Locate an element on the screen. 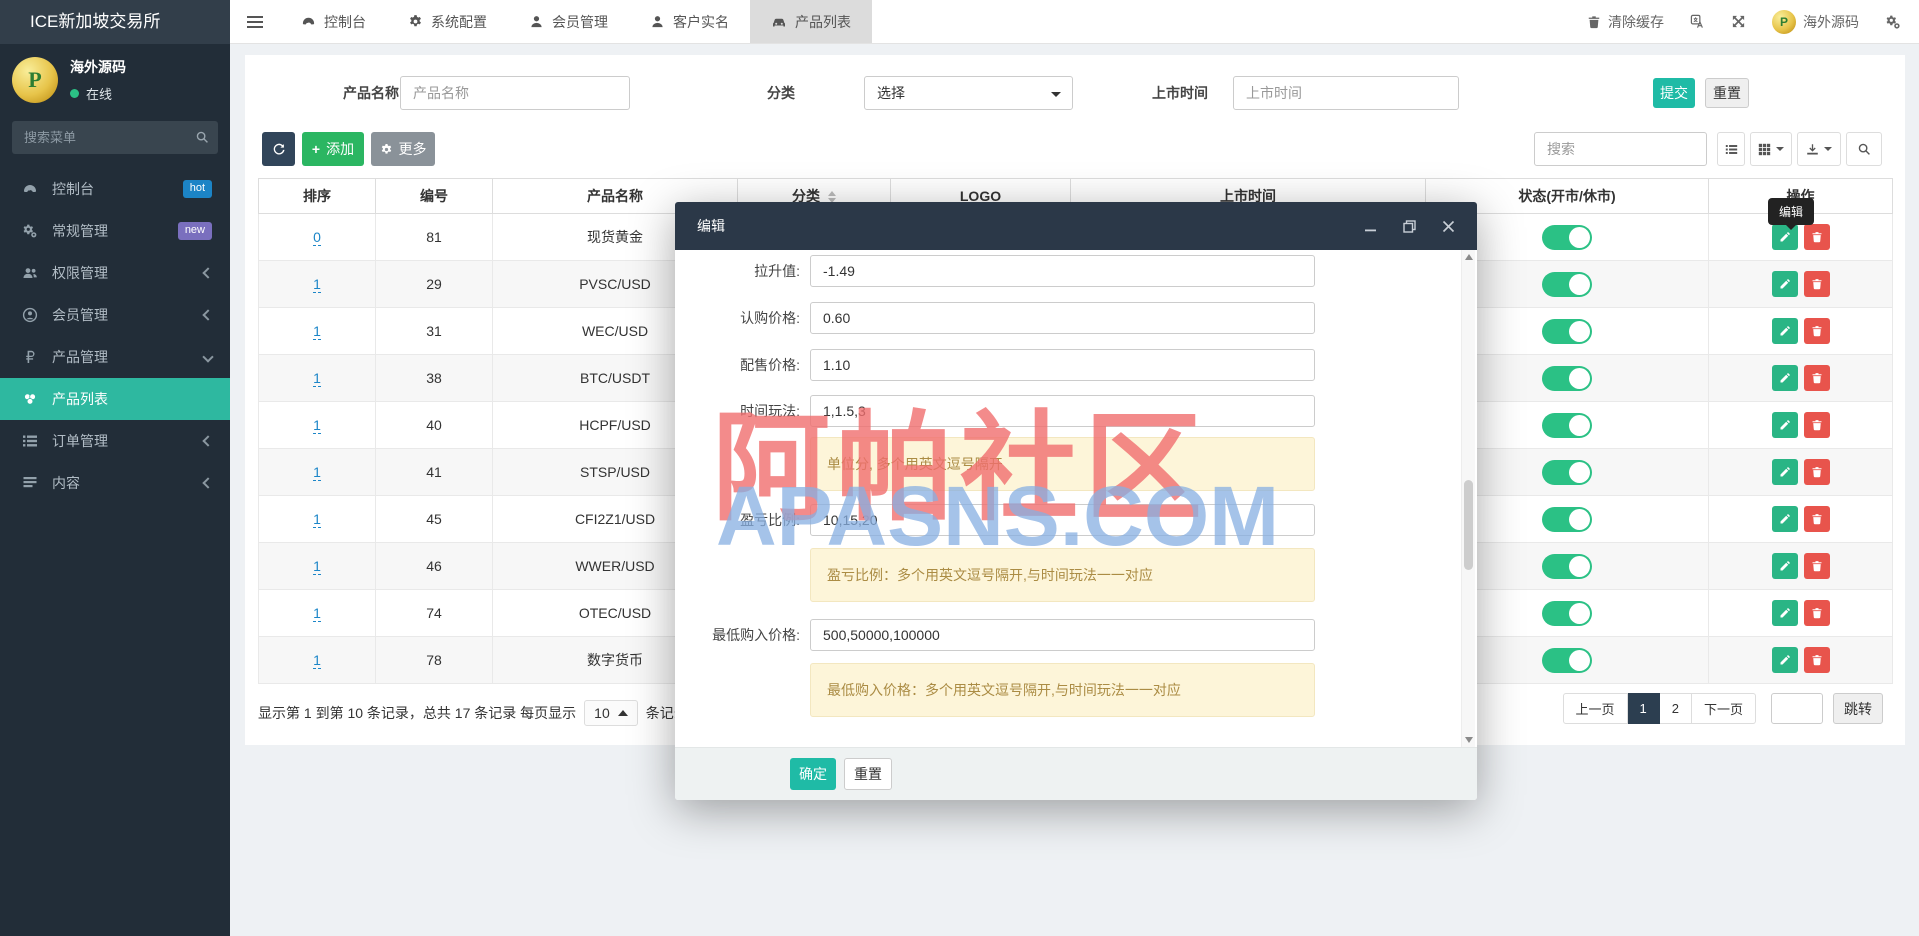  export-button is located at coordinates (1819, 149).